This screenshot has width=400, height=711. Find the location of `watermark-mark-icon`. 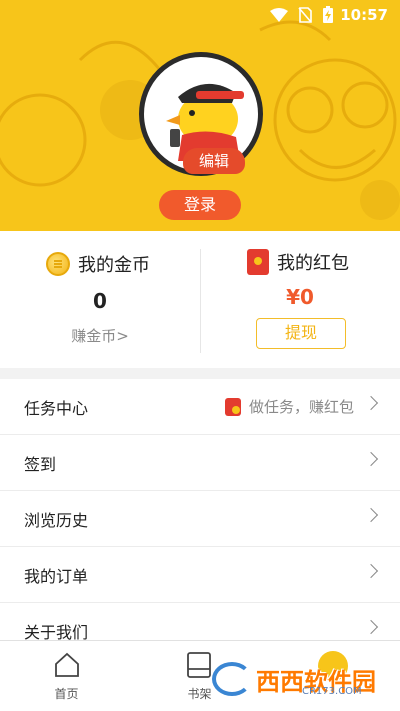

watermark-mark-icon is located at coordinates (232, 679).